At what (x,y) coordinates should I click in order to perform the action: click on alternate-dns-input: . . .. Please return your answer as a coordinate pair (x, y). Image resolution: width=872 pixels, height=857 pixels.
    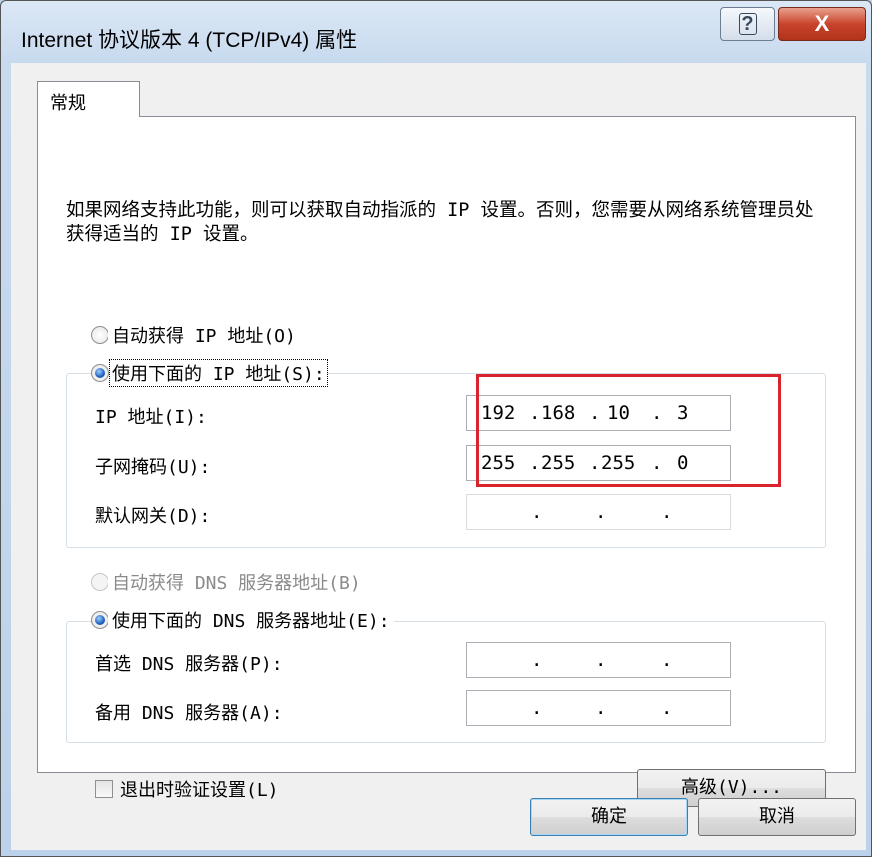
    Looking at the image, I should click on (598, 708).